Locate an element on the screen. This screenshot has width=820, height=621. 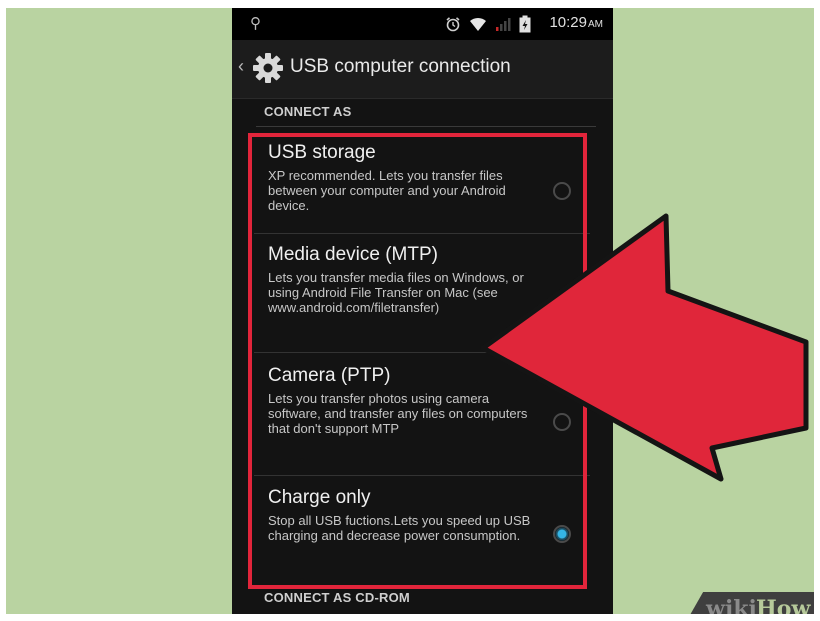
watermark-wiki: wiki is located at coordinates (731, 605).